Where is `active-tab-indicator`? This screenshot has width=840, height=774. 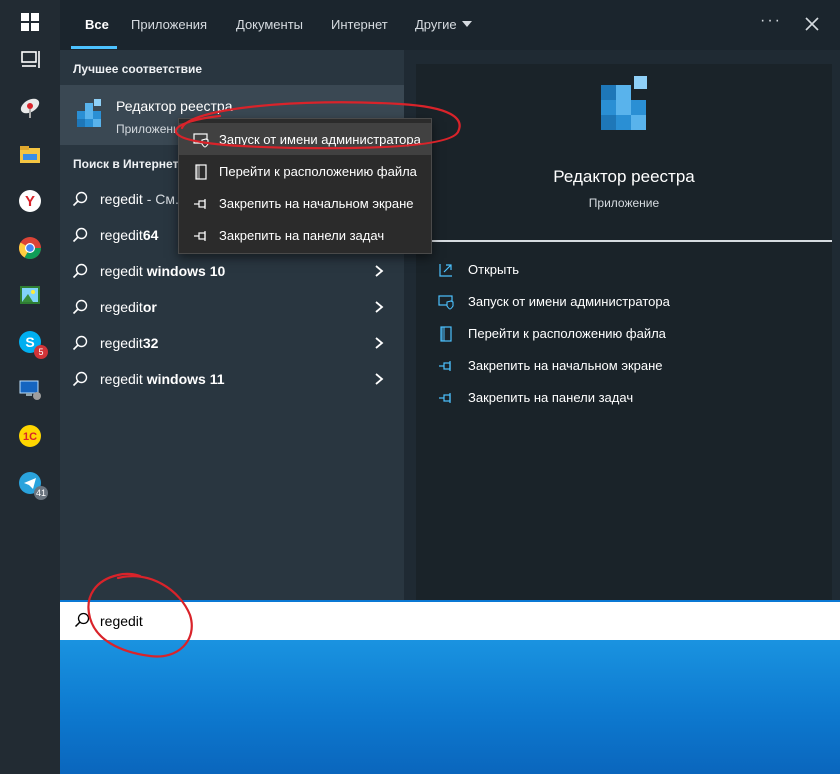
active-tab-indicator is located at coordinates (94, 47).